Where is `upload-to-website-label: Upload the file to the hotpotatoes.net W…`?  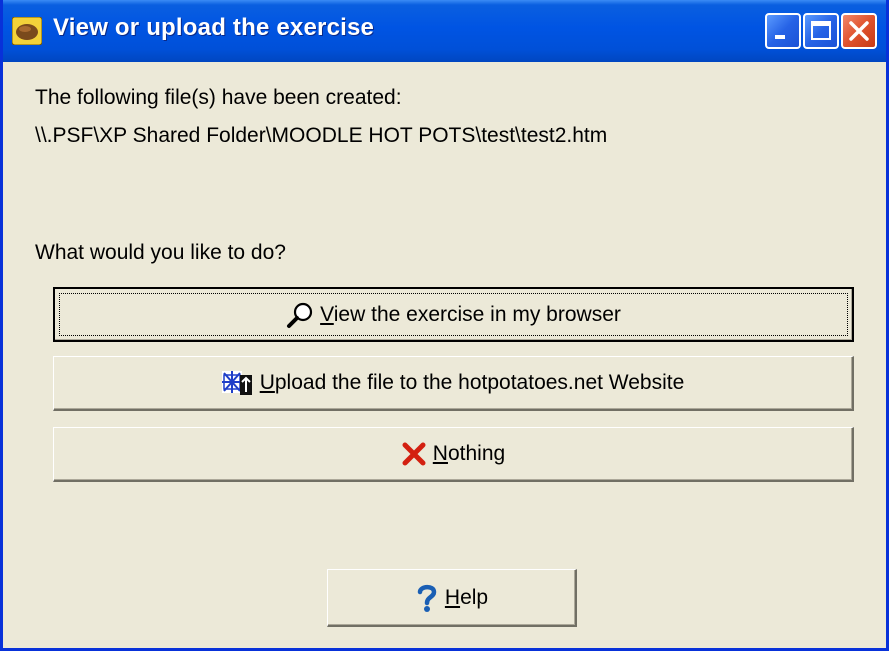
upload-to-website-label: Upload the file to the hotpotatoes.net W… is located at coordinates (472, 382).